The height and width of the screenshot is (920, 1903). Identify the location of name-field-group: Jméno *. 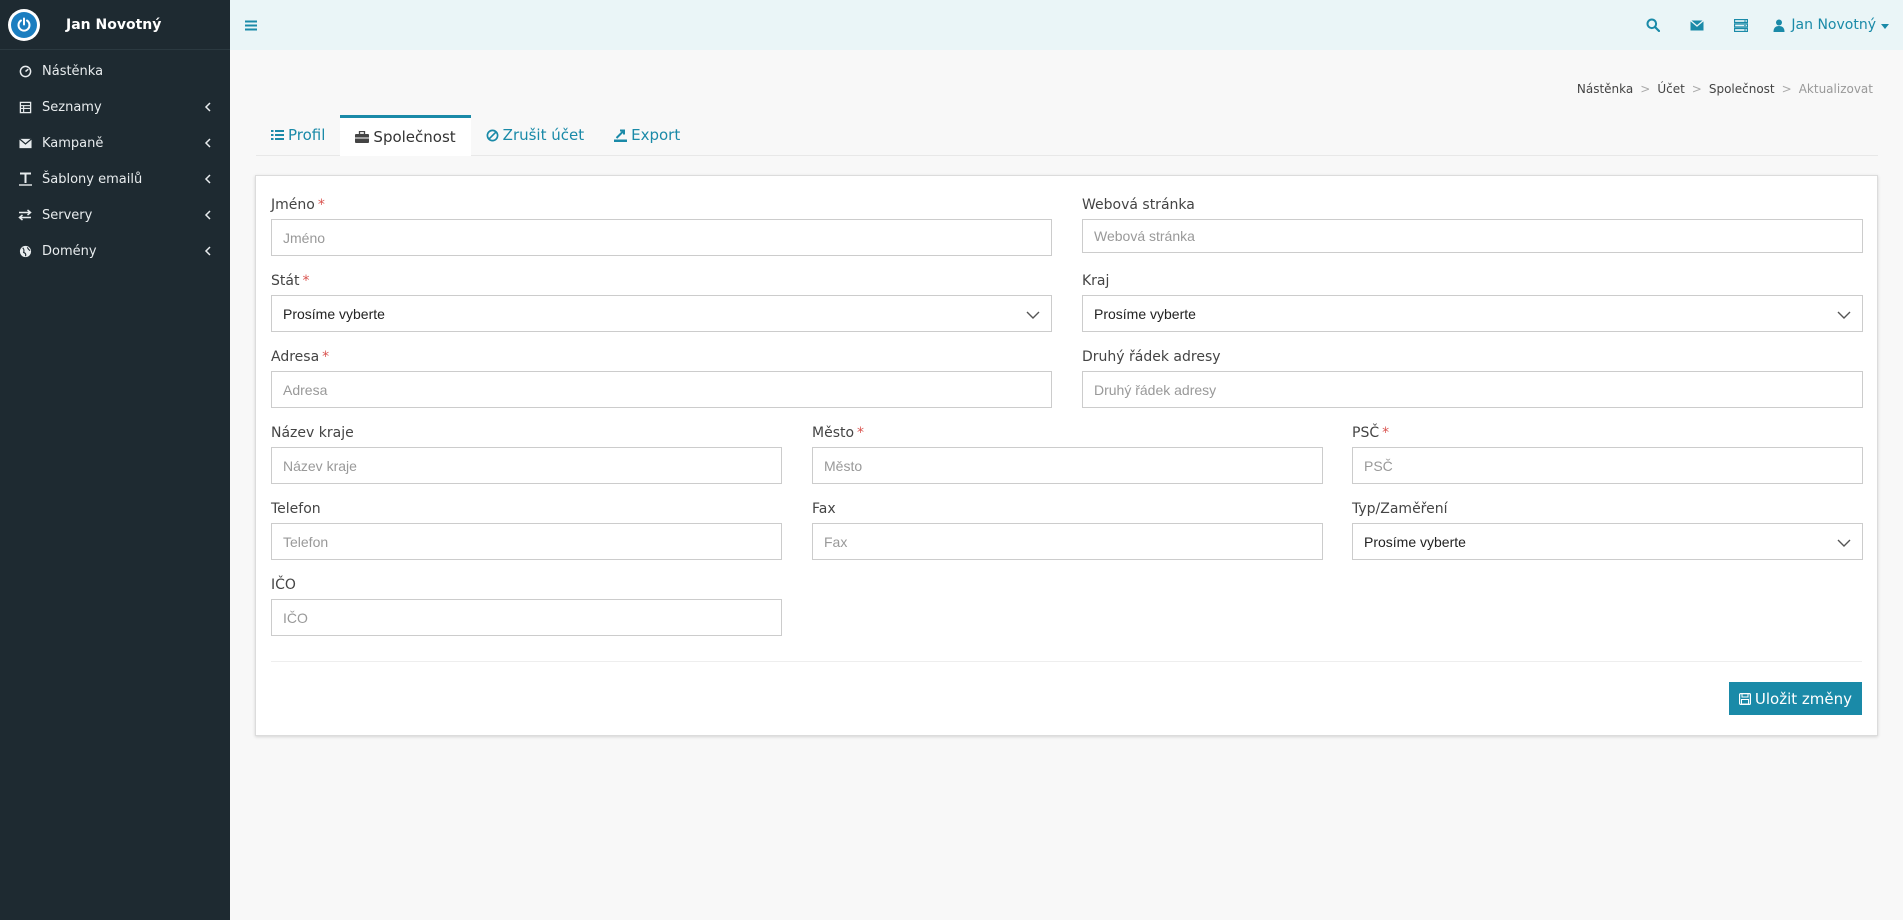
(661, 226).